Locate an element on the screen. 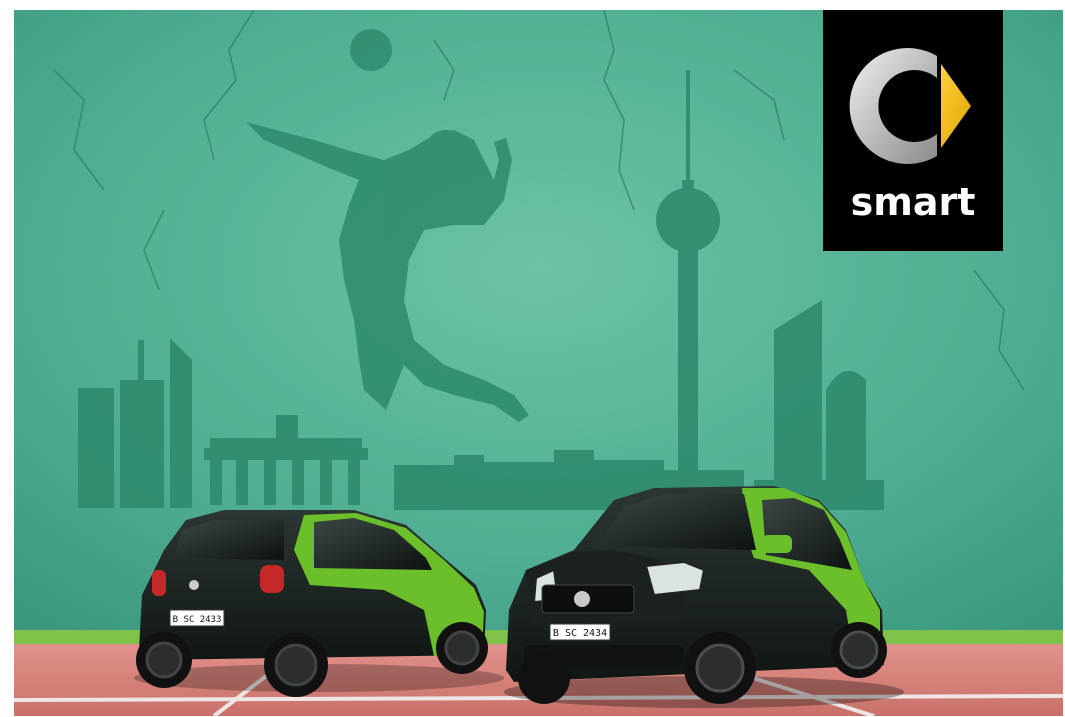  smart-logo-mark: smart is located at coordinates (912, 136).